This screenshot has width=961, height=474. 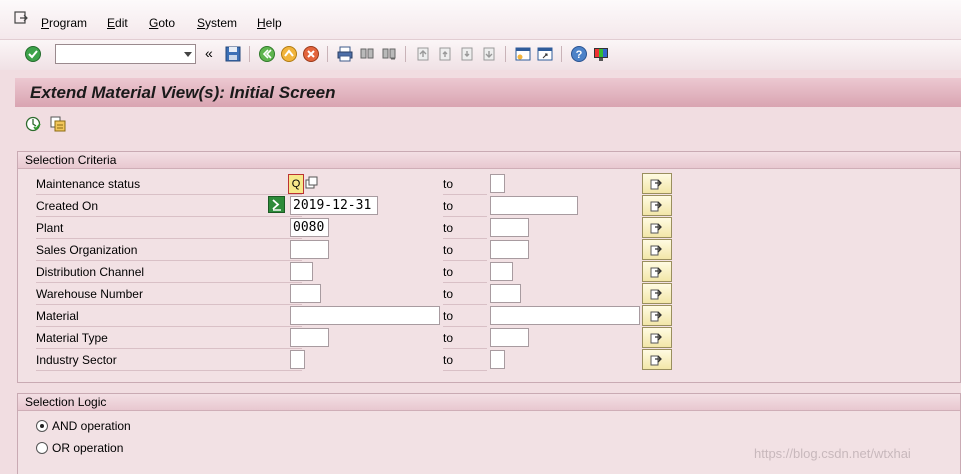 What do you see at coordinates (489, 402) in the screenshot?
I see `selection-logic-header: Selection Logic` at bounding box center [489, 402].